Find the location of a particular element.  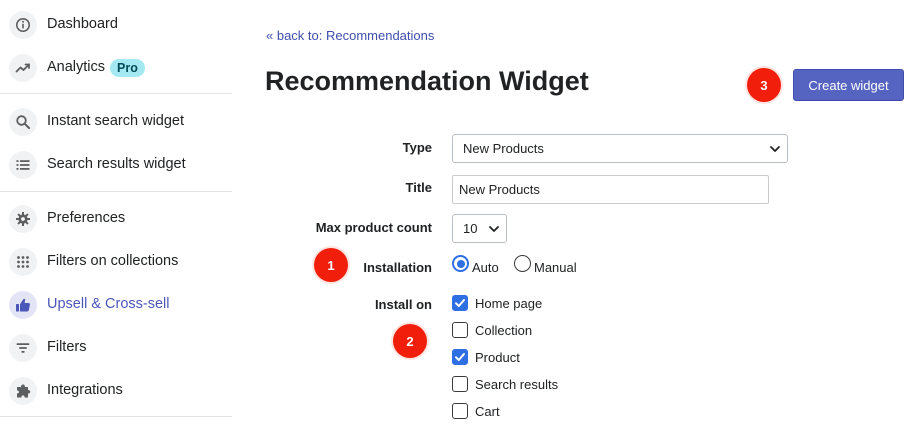

sidebar-item-label: Search results widget is located at coordinates (116, 164).